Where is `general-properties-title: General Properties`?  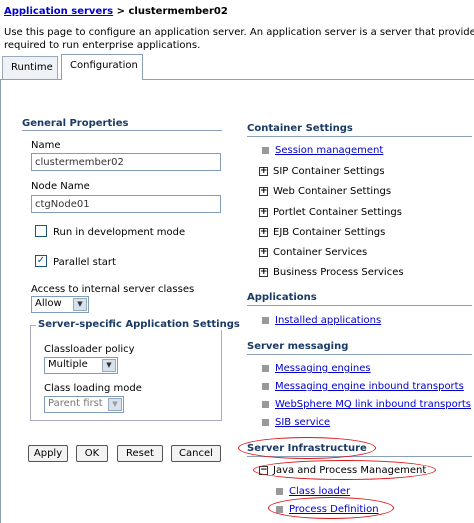 general-properties-title: General Properties is located at coordinates (75, 123).